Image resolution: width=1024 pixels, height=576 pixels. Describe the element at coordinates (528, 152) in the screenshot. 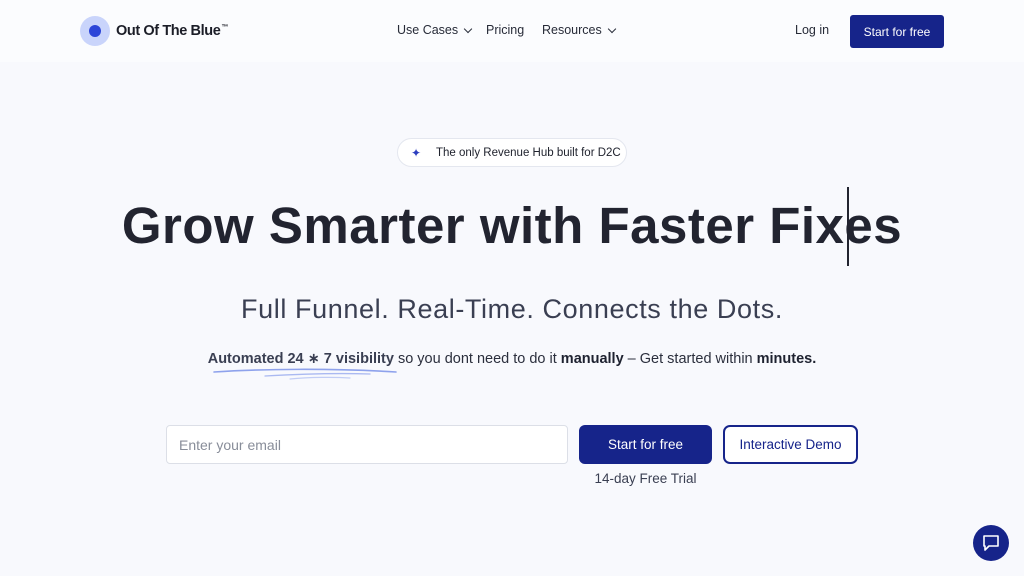

I see `announcement-text: The only Revenue Hub built for D2C` at that location.